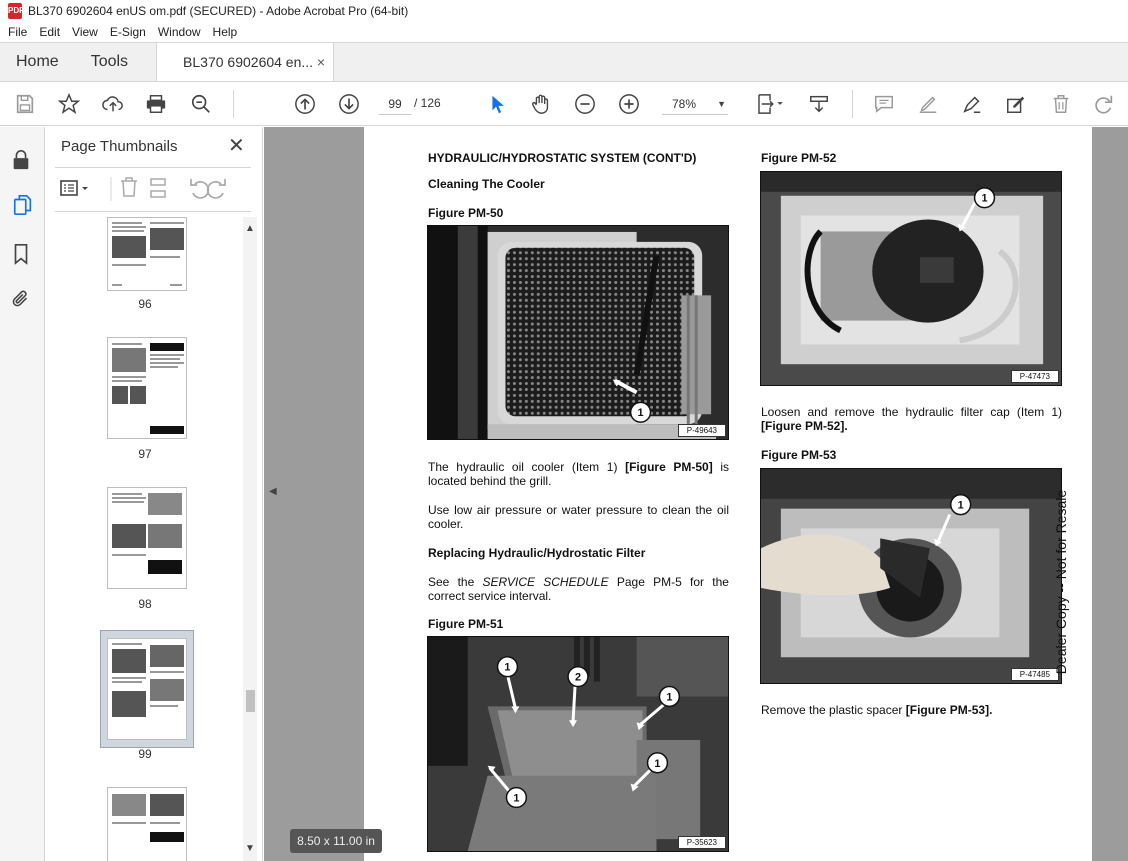 This screenshot has width=1128, height=861. What do you see at coordinates (523, 467) in the screenshot?
I see `paragraph-text: The hydraulic oil cooler (Item 1)` at bounding box center [523, 467].